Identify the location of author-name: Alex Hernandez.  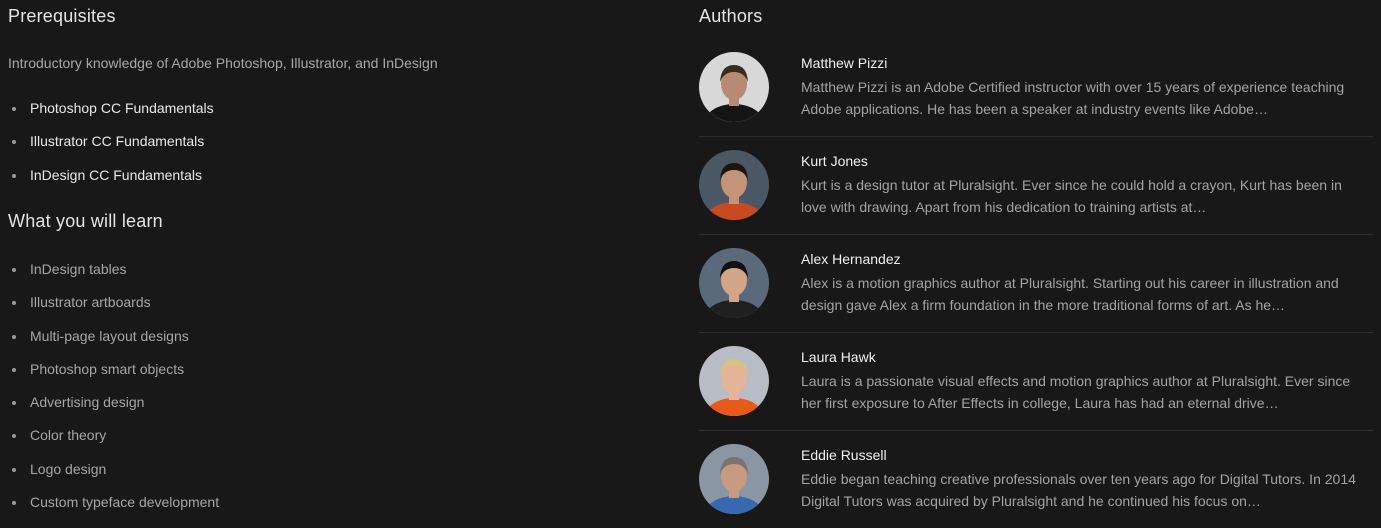
(851, 259).